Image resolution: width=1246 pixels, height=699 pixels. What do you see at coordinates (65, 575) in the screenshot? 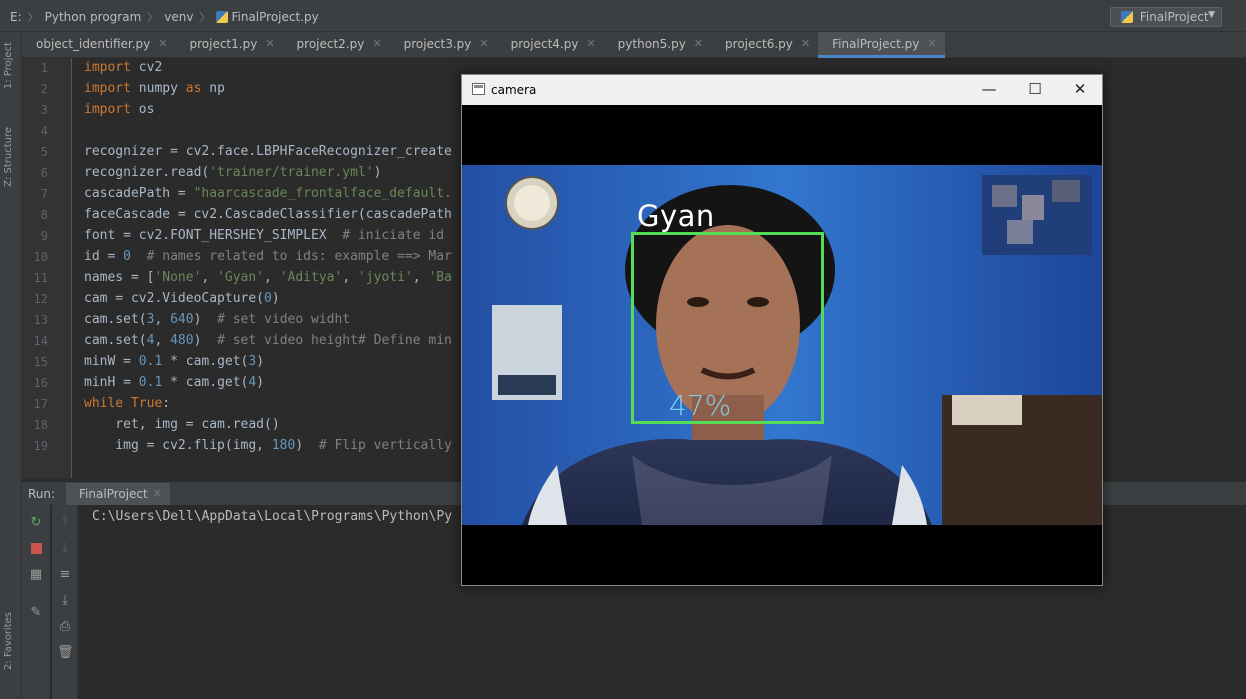
I see `soft-wrap-icon: ≡` at bounding box center [65, 575].